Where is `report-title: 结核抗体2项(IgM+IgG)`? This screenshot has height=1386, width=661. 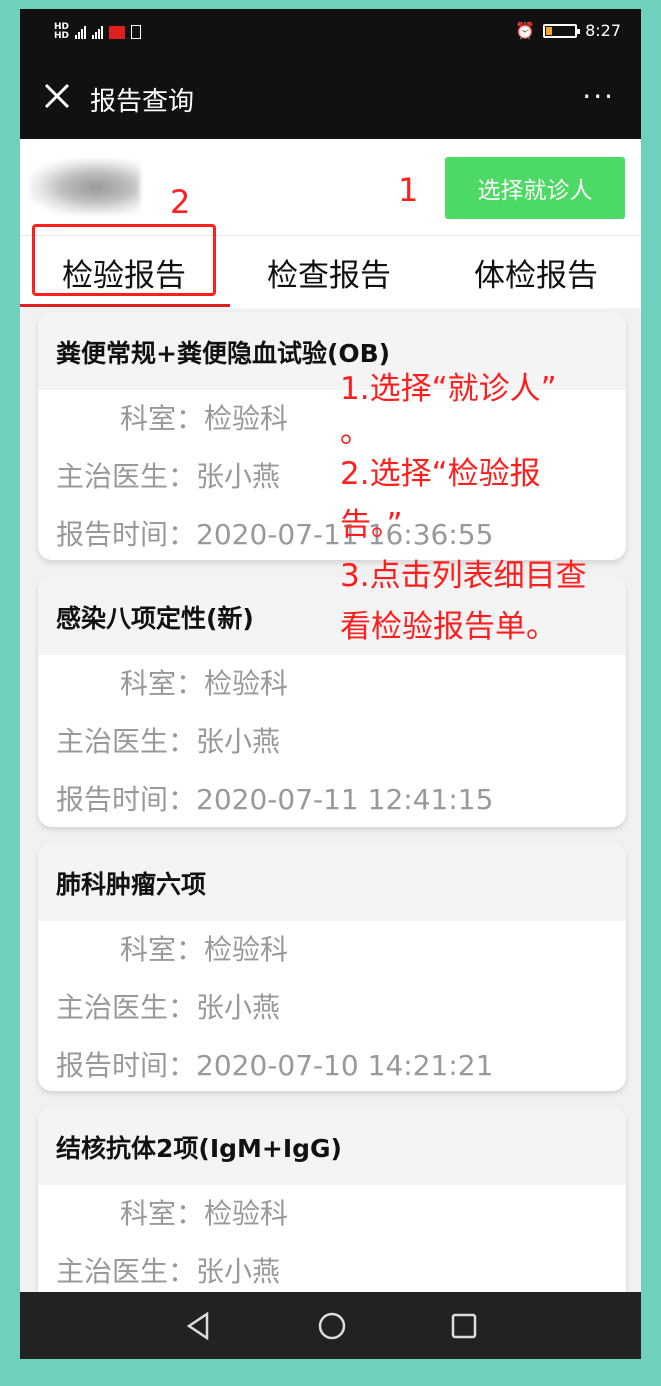
report-title: 结核抗体2项(IgM+IgG) is located at coordinates (332, 1146).